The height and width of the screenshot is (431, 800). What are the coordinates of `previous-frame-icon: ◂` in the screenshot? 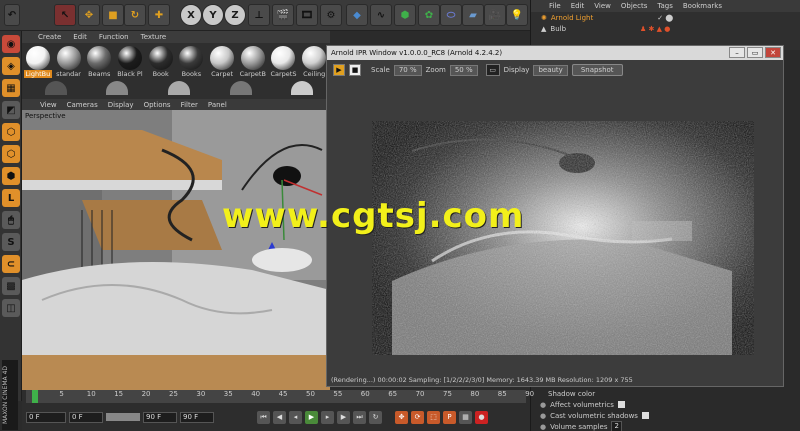 It's located at (295, 417).